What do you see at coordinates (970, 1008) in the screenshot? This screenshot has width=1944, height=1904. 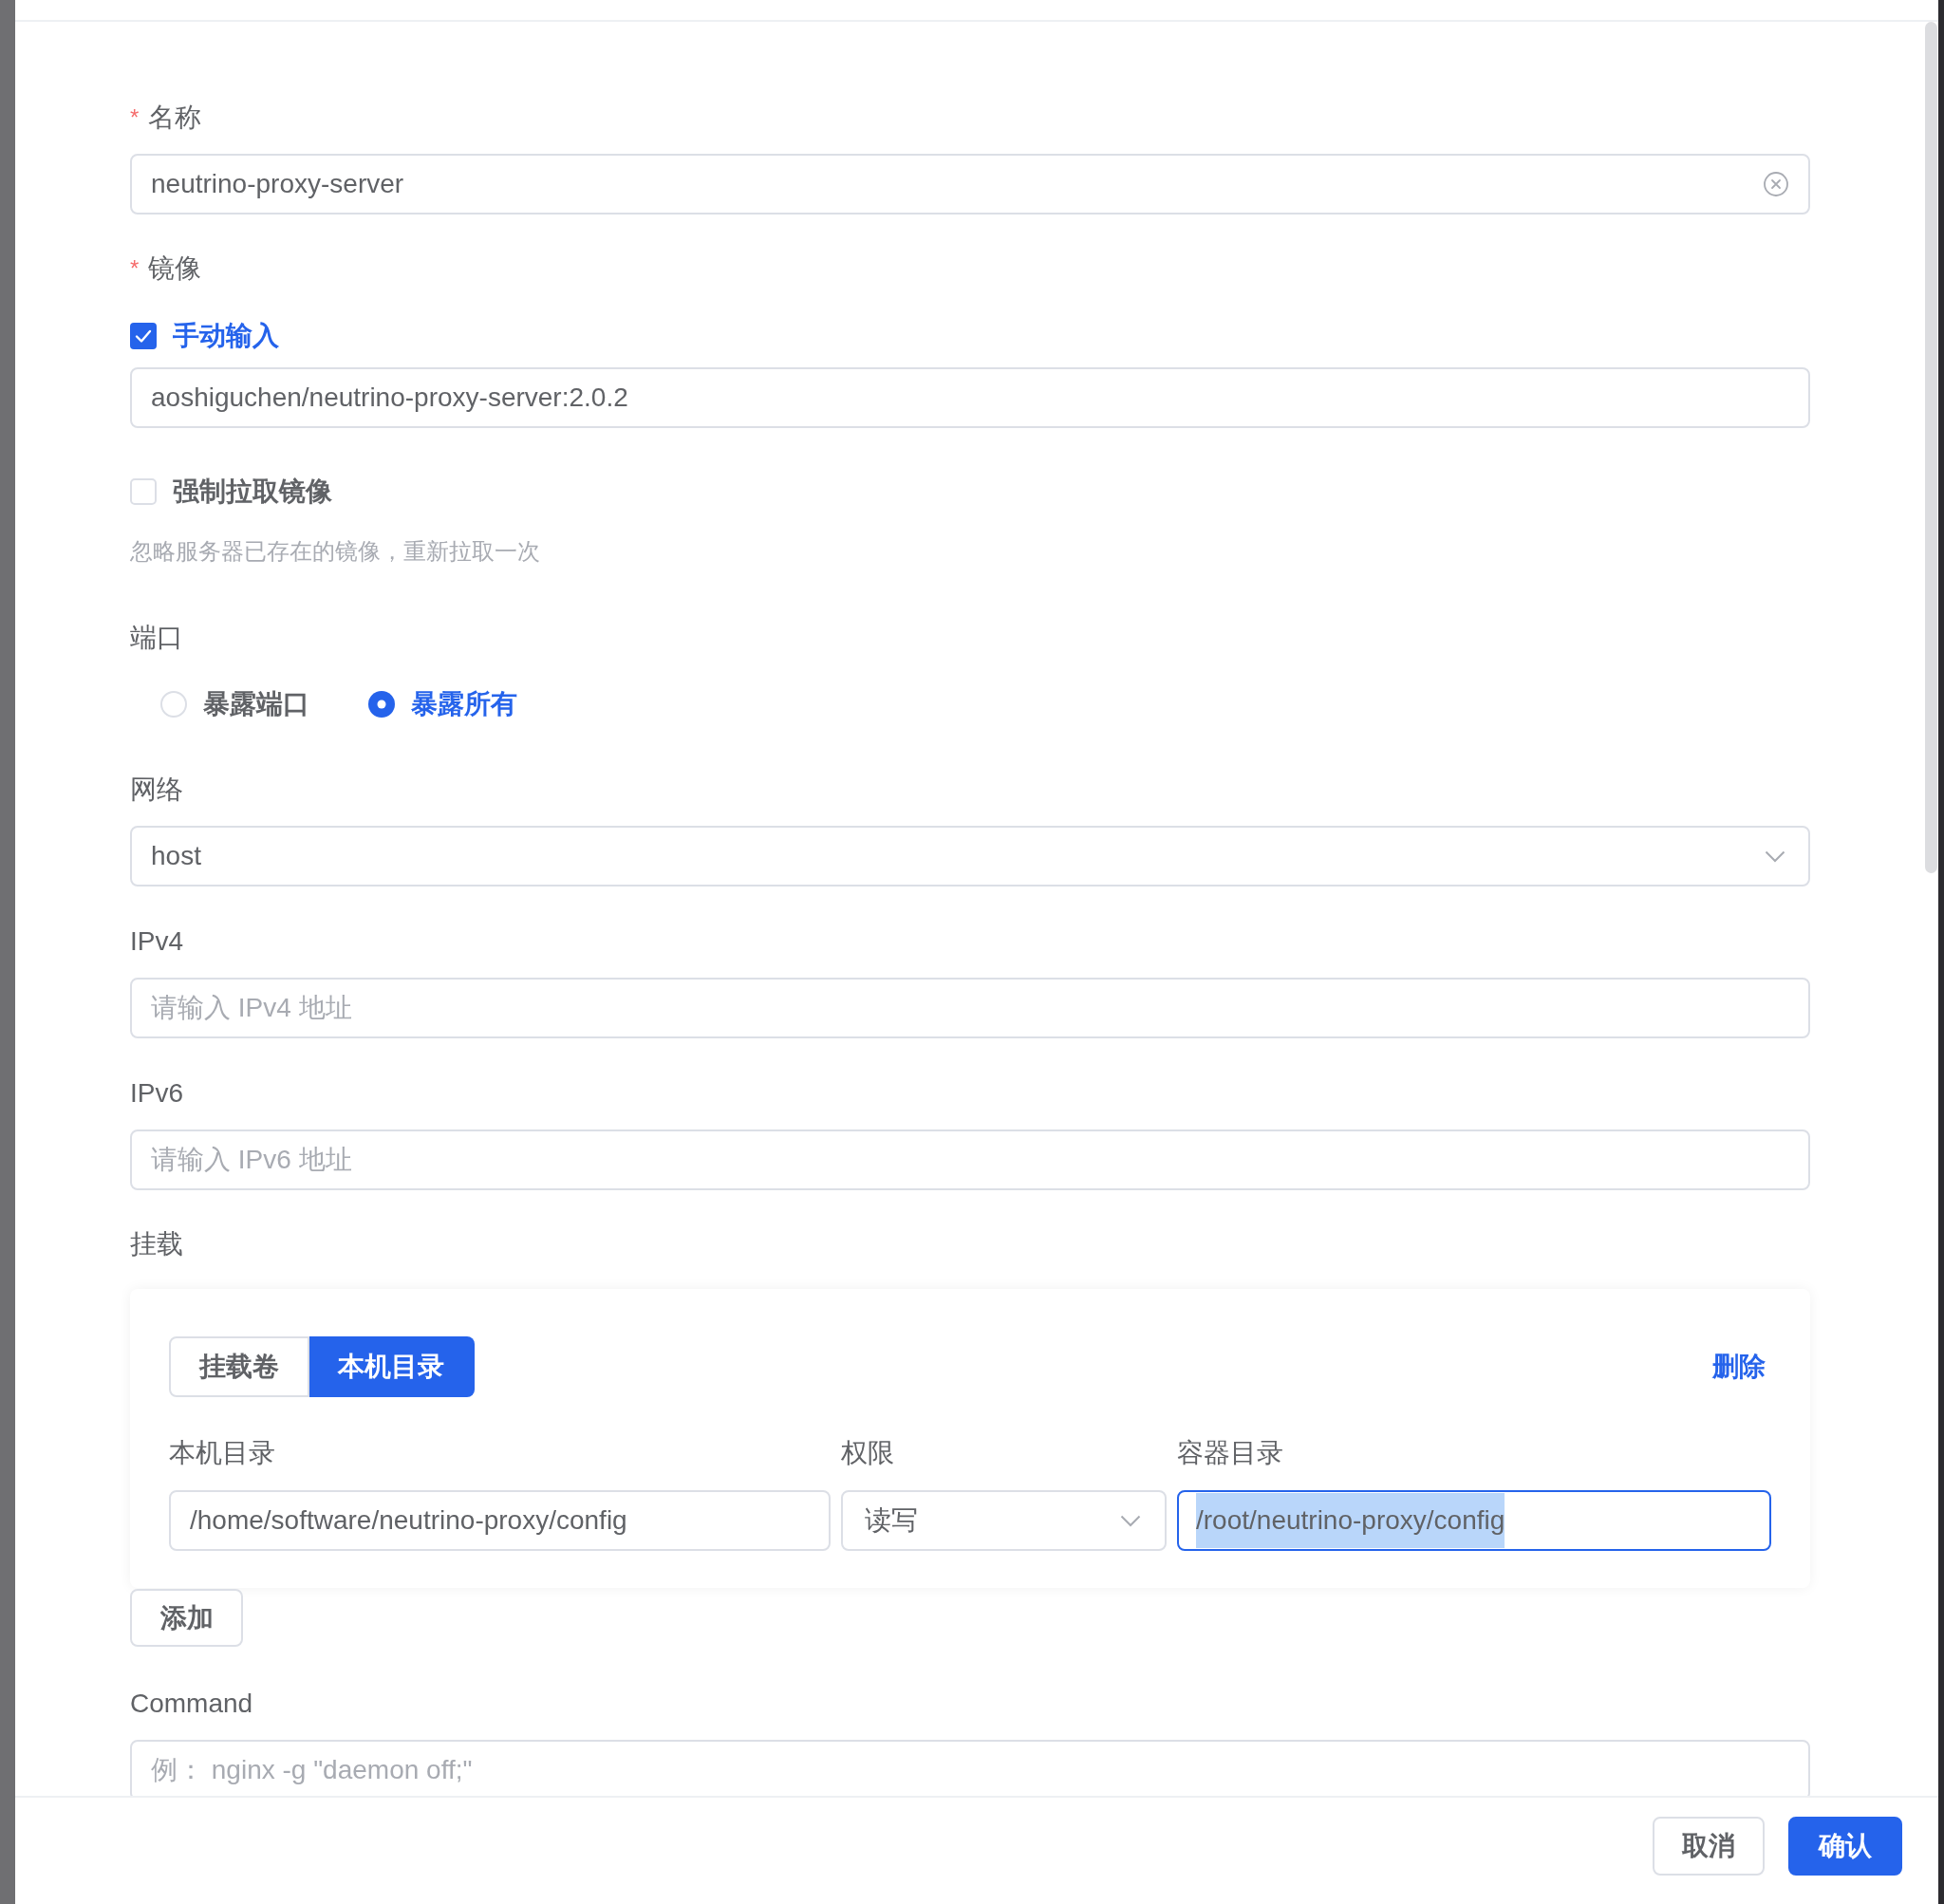 I see `text-field: 请输入 IPv4 地址` at bounding box center [970, 1008].